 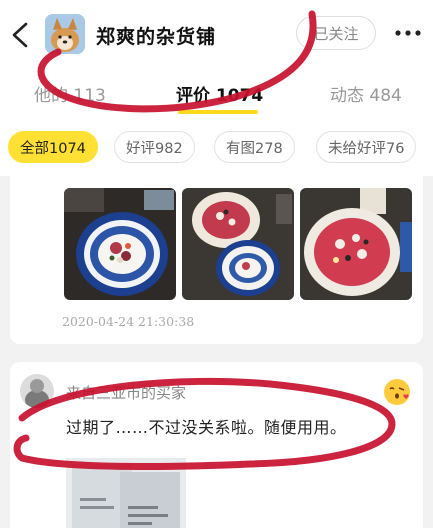 What do you see at coordinates (70, 93) in the screenshot?
I see `tab-items: 他的 113` at bounding box center [70, 93].